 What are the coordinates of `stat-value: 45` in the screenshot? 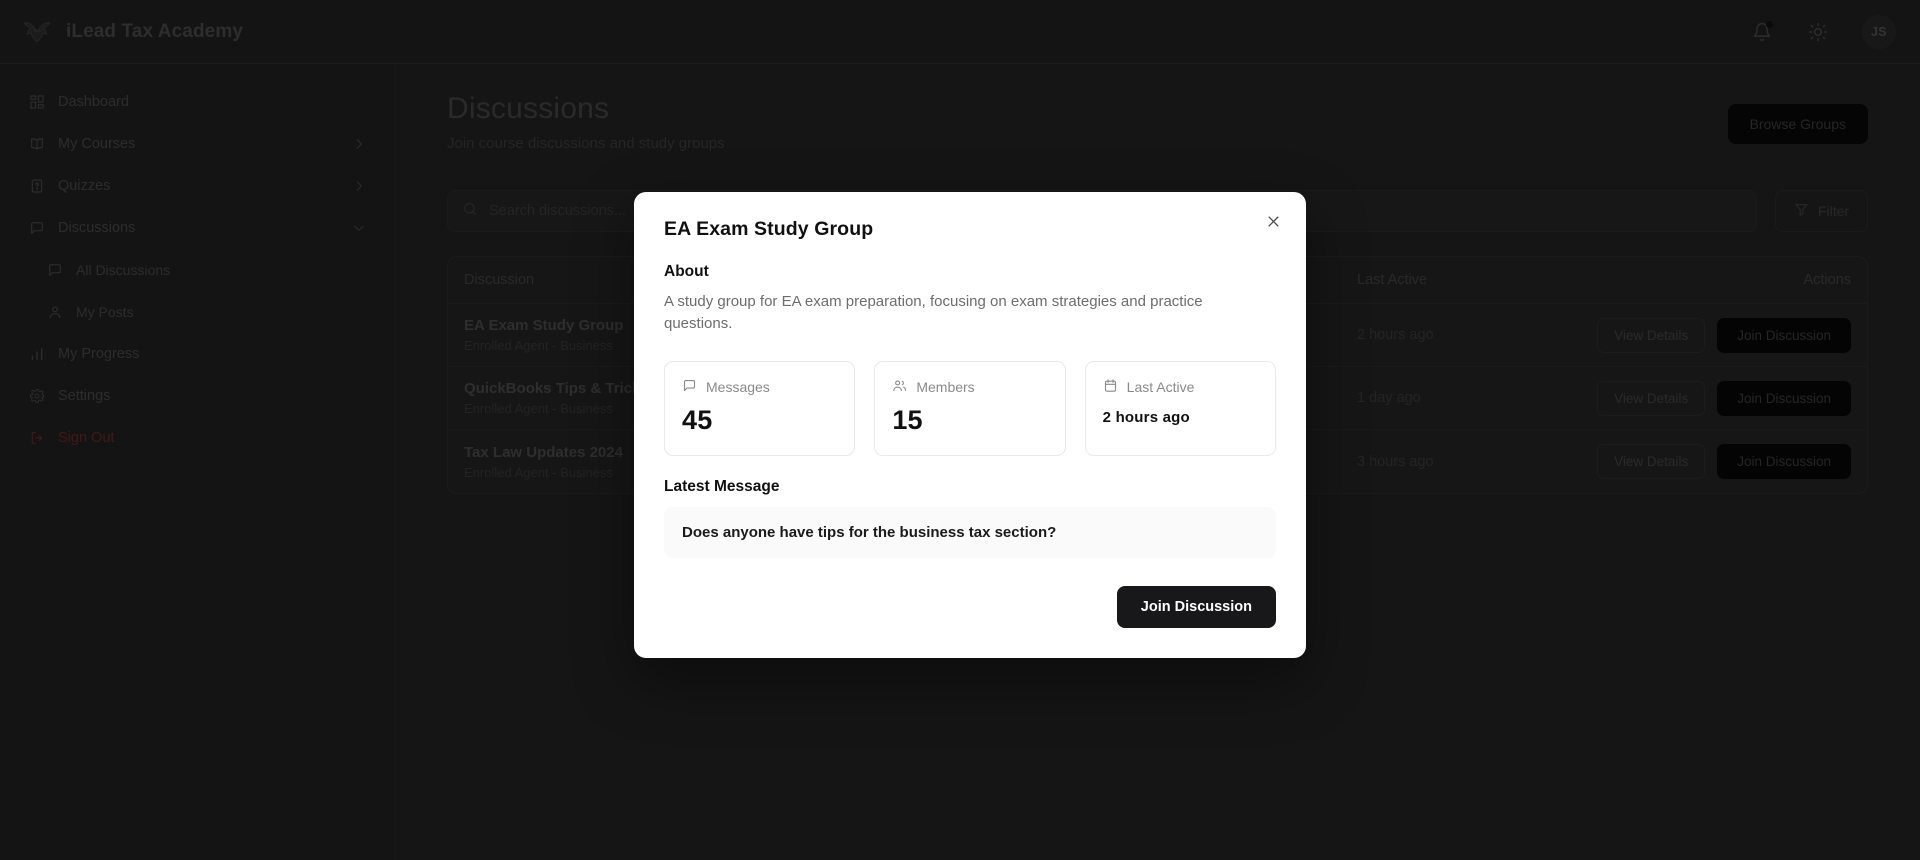 It's located at (697, 420).